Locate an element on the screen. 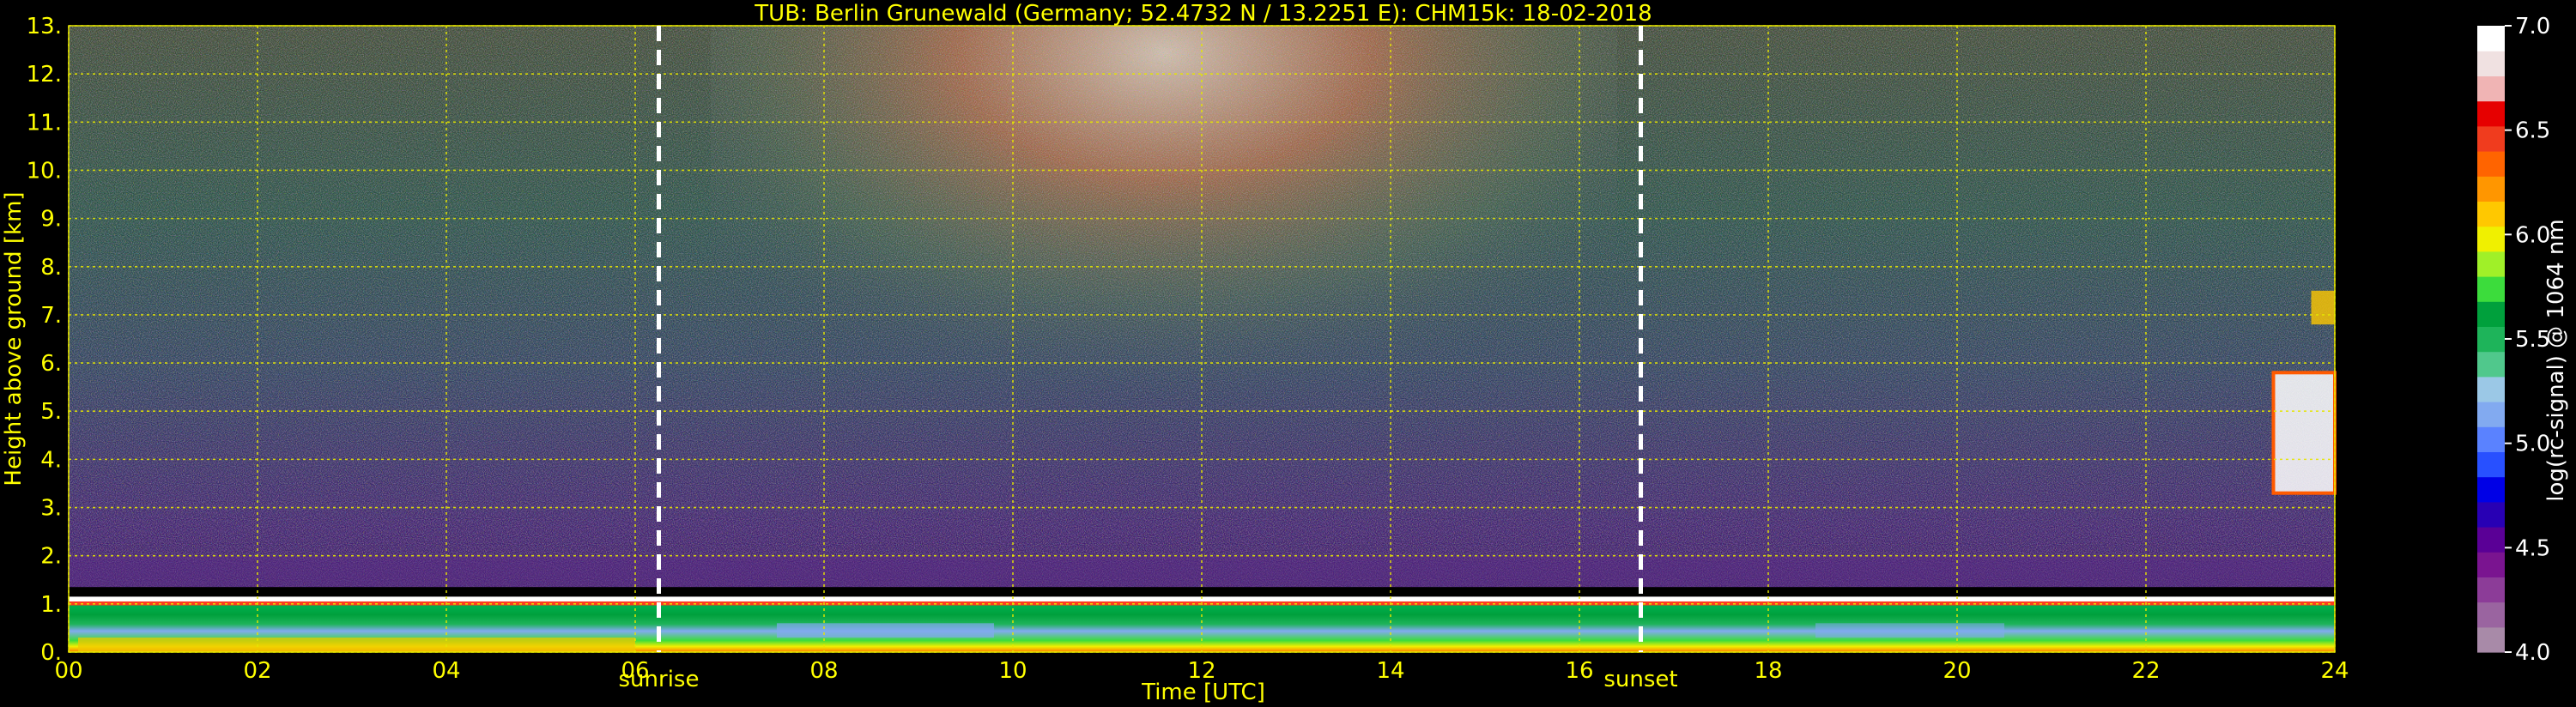 This screenshot has height=707, width=2576. colorbar-tick-label: 5.5 is located at coordinates (2532, 340).